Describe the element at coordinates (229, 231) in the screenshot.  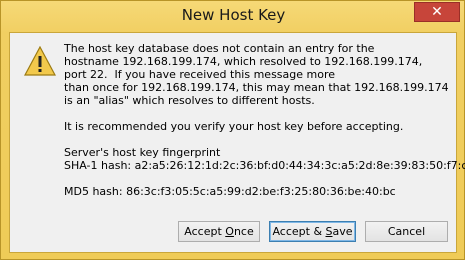
I see `accept-once-mnemonic: O` at that location.